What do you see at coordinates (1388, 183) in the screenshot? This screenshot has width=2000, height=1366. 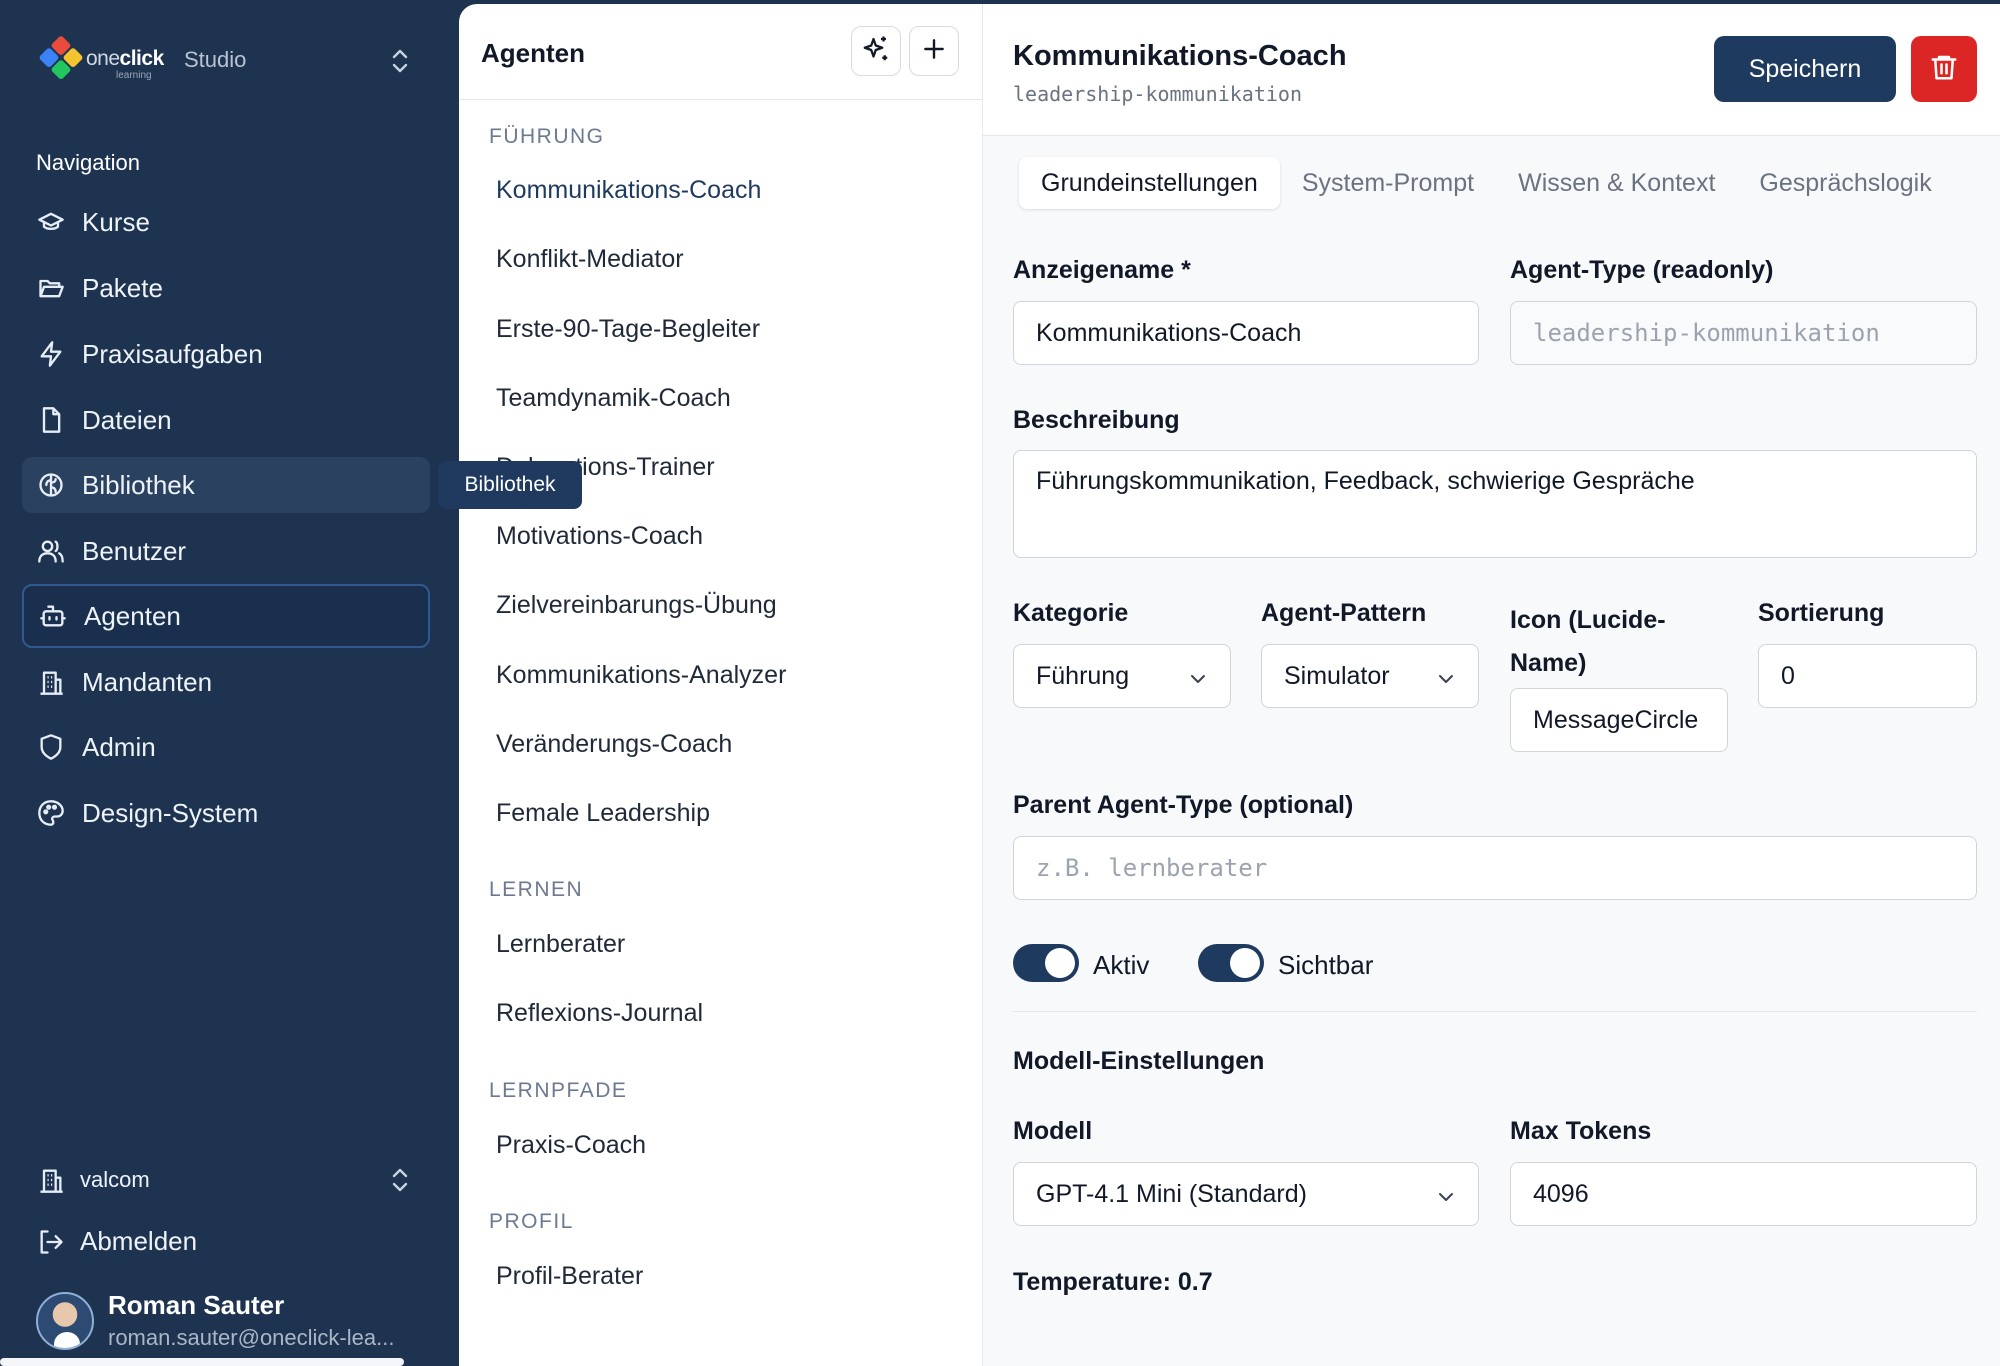 I see `tab-system-prompt: System-Prompt` at bounding box center [1388, 183].